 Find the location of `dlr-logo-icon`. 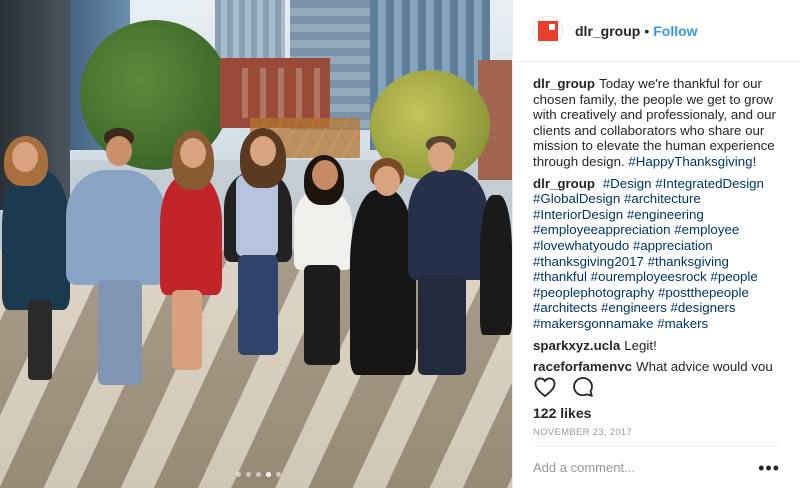

dlr-logo-icon is located at coordinates (548, 30).